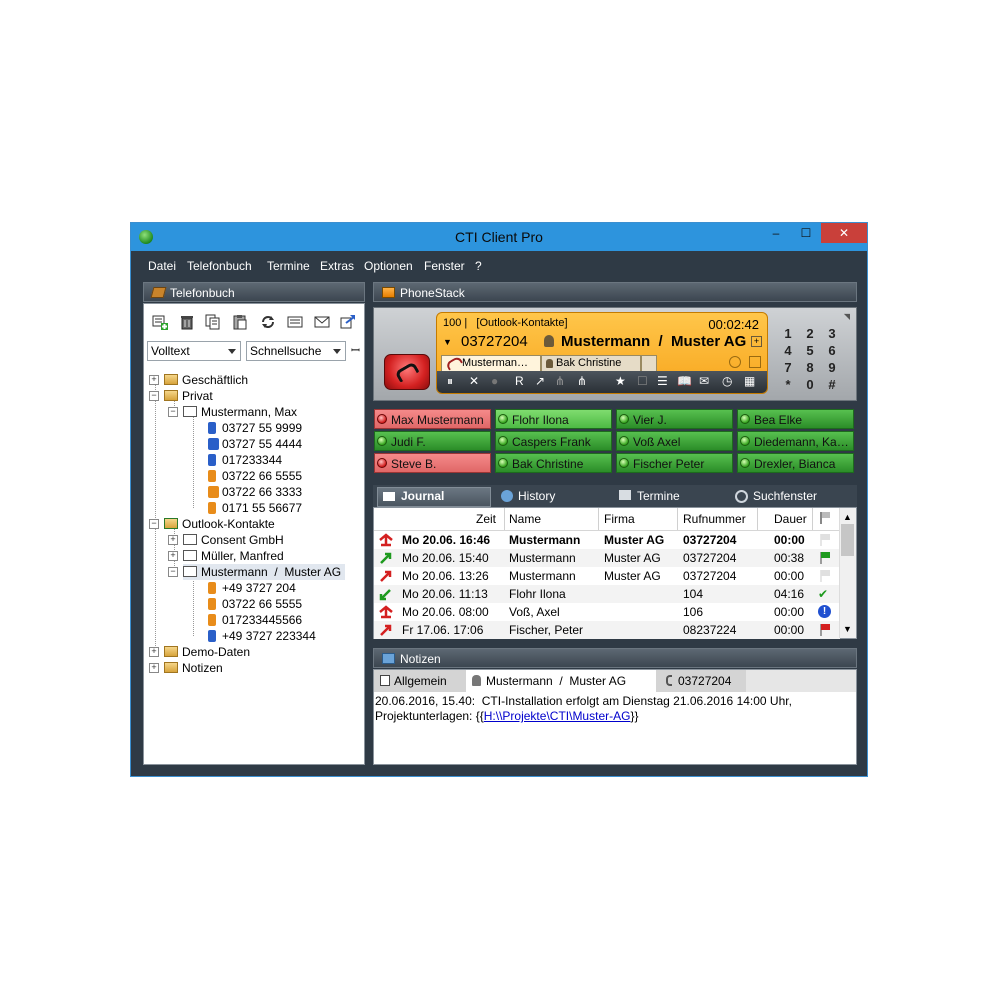 The image size is (1000, 1000). I want to click on tab-contact: Mustermann / Muster AG, so click(561, 681).